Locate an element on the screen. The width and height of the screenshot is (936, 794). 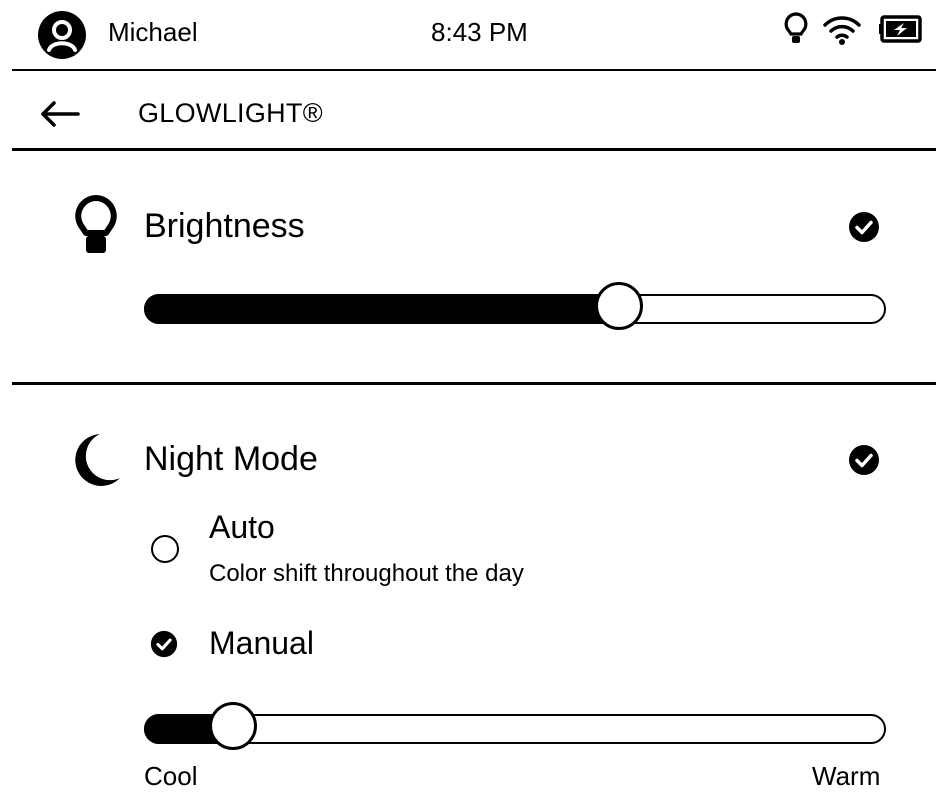
auto-option-description: Color shift throughout the day is located at coordinates (366, 573).